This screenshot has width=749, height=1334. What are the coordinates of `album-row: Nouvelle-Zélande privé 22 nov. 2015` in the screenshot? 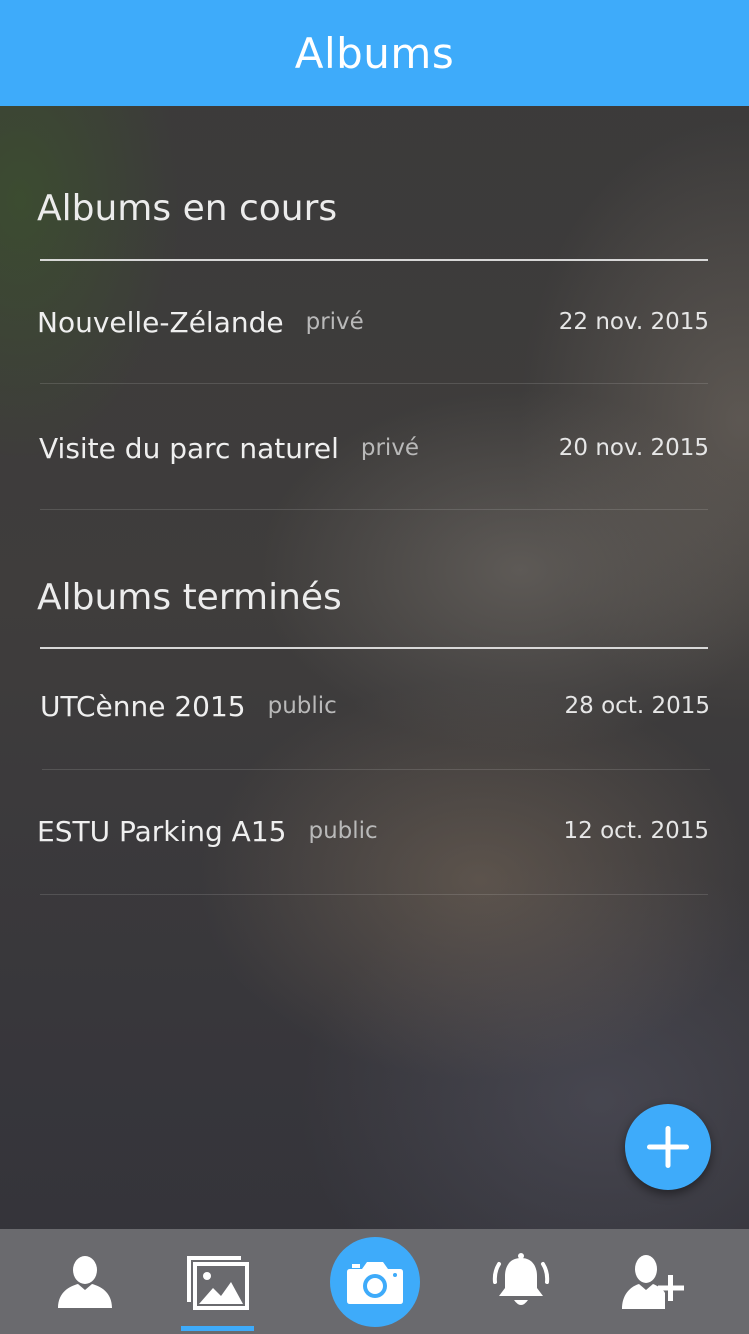 It's located at (373, 322).